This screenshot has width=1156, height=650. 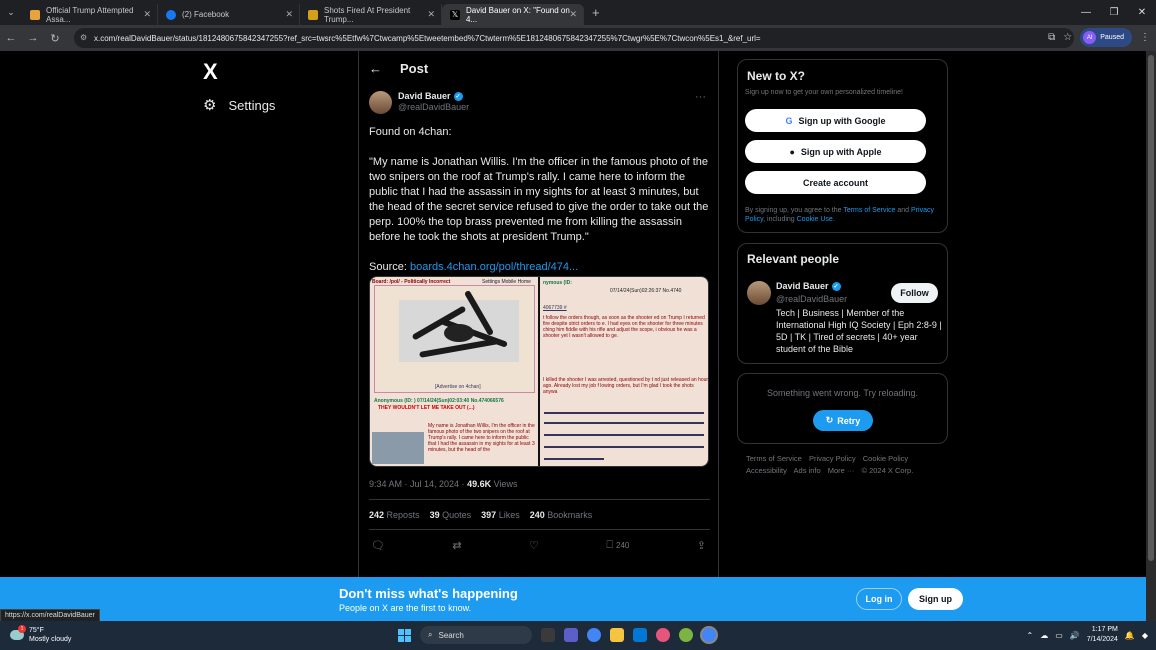 I want to click on onedrive-icon: ☁, so click(x=1044, y=635).